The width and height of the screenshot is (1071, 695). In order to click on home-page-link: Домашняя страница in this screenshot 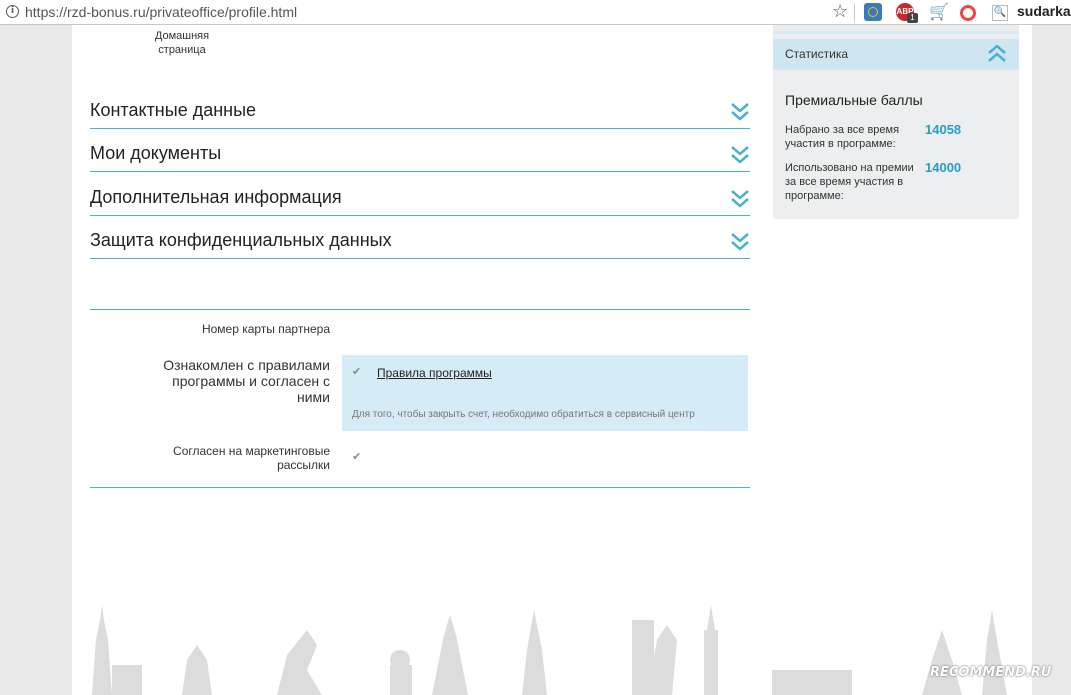, I will do `click(182, 43)`.